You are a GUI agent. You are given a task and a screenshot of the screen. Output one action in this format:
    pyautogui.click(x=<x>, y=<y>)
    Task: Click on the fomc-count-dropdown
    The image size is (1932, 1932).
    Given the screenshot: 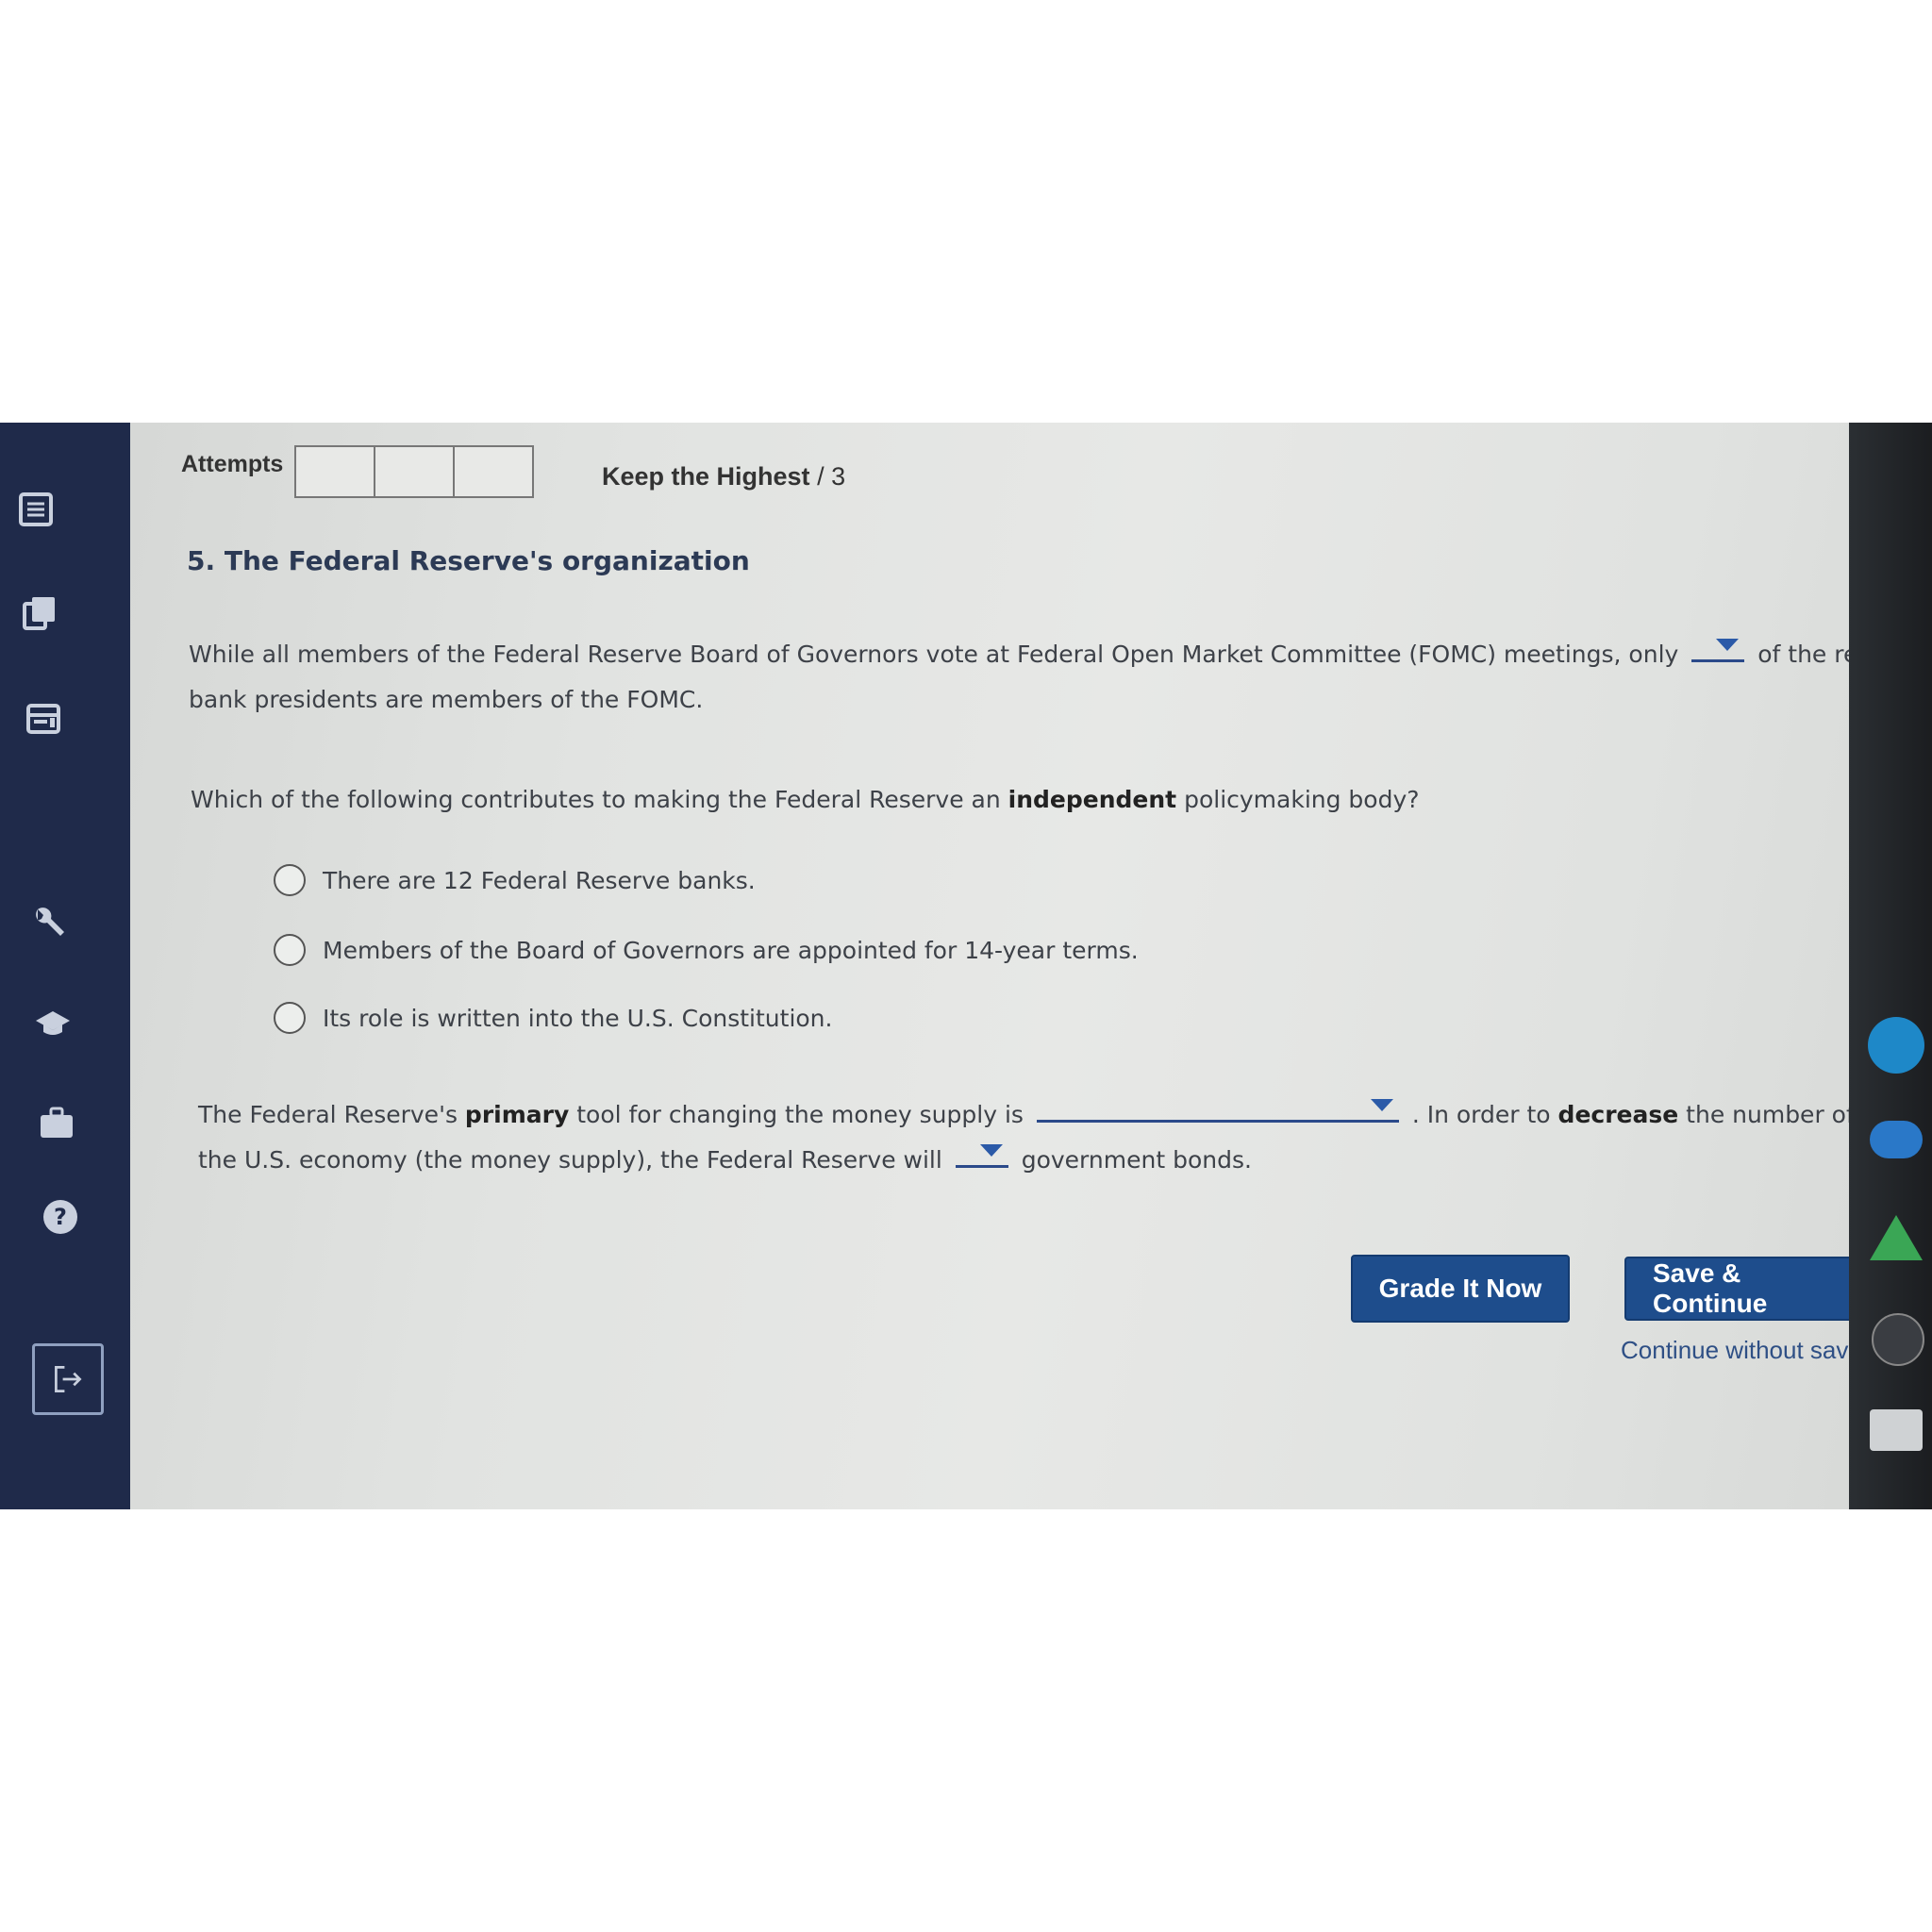 What is the action you would take?
    pyautogui.click(x=1718, y=648)
    